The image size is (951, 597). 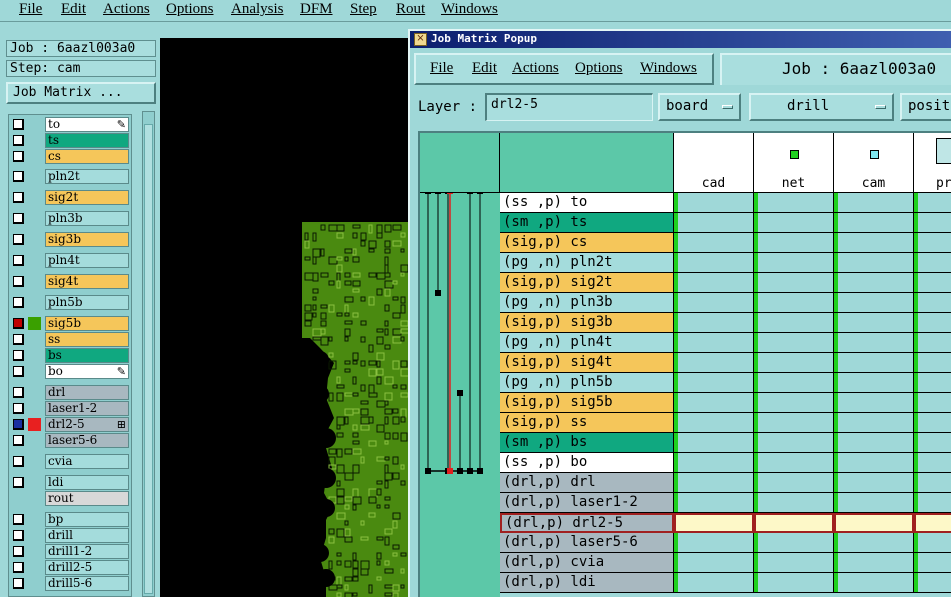 I want to click on matrix-row: (sm ,p) bs, so click(x=725, y=443).